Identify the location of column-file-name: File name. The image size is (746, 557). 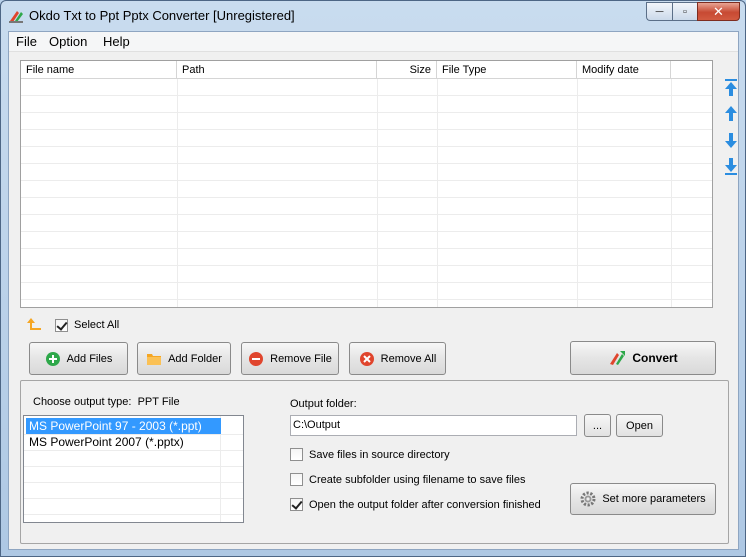
(99, 70).